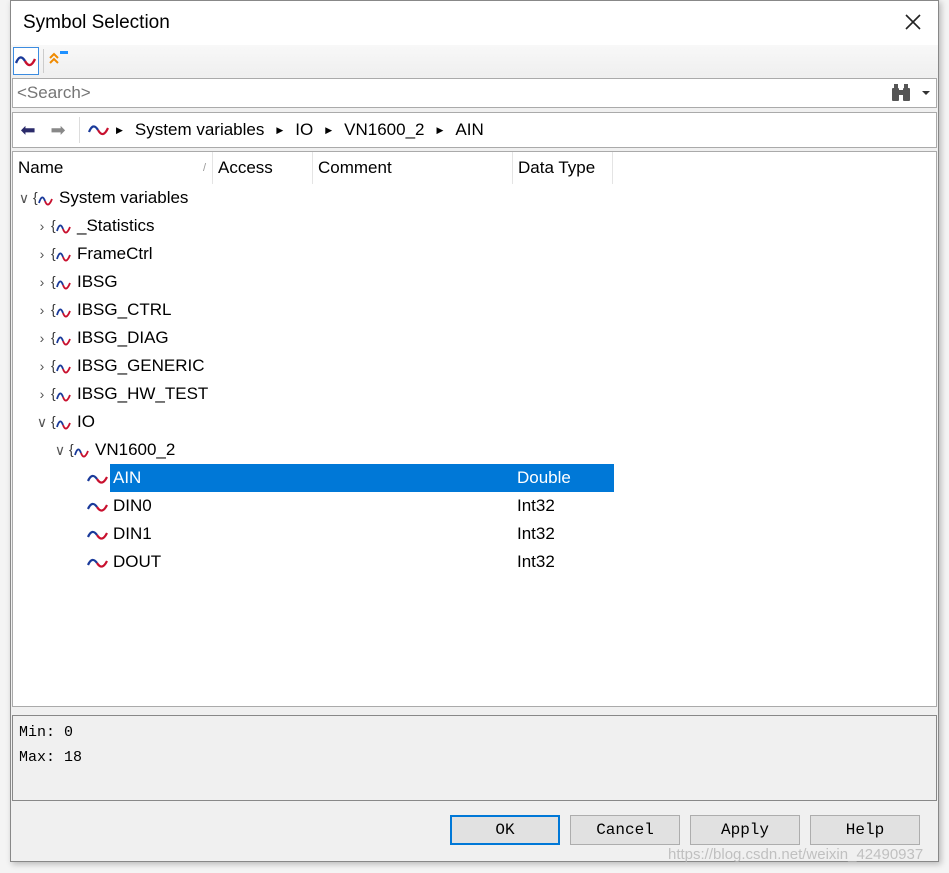 The image size is (949, 873). What do you see at coordinates (474, 450) in the screenshot?
I see `tree-row: ∨{ VN1600_2` at bounding box center [474, 450].